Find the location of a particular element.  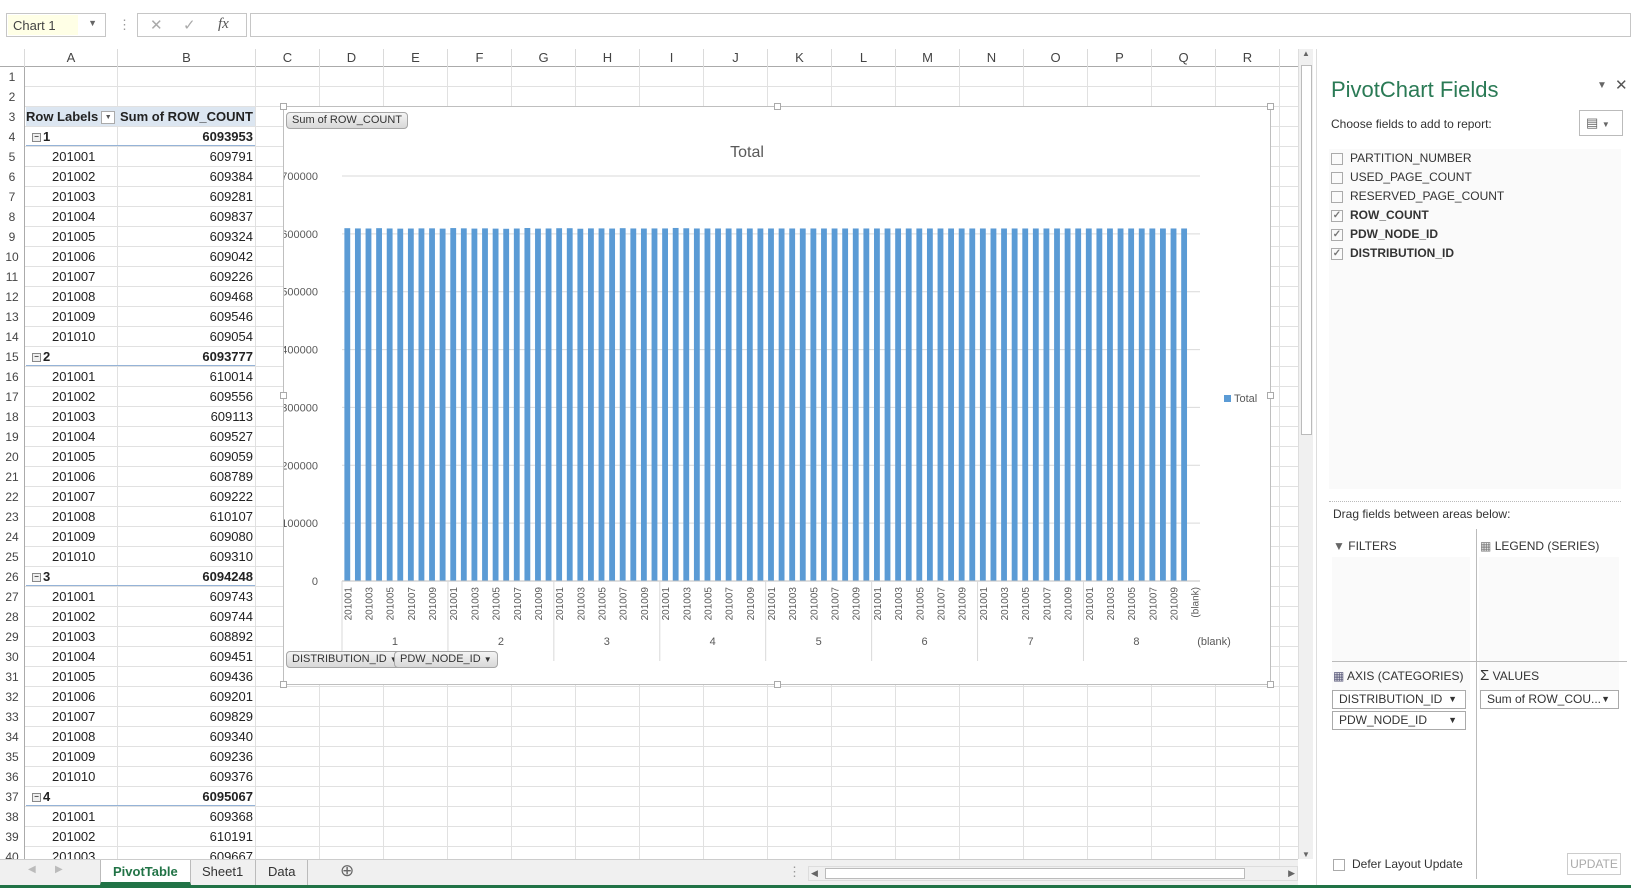

cancel-icon: ✕ is located at coordinates (156, 25).